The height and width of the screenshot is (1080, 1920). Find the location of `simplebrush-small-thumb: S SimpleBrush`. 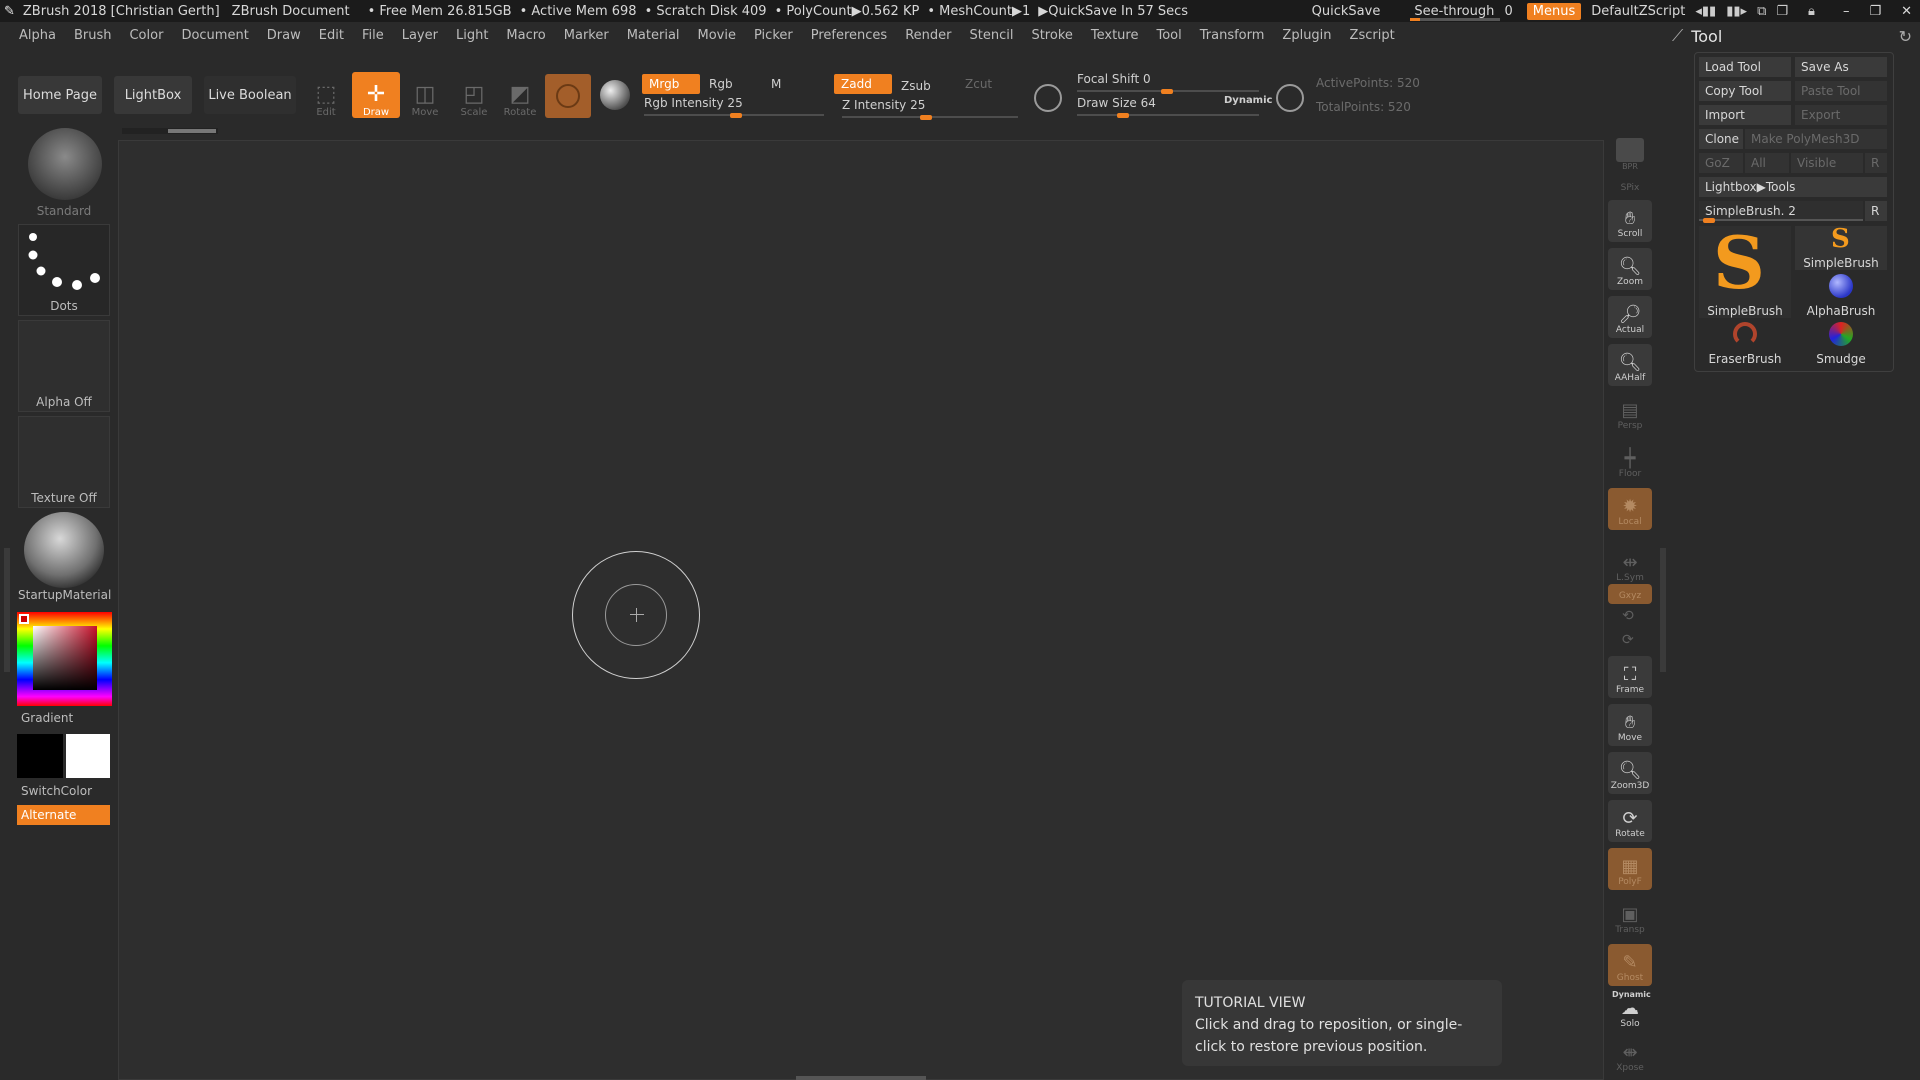

simplebrush-small-thumb: S SimpleBrush is located at coordinates (1841, 247).